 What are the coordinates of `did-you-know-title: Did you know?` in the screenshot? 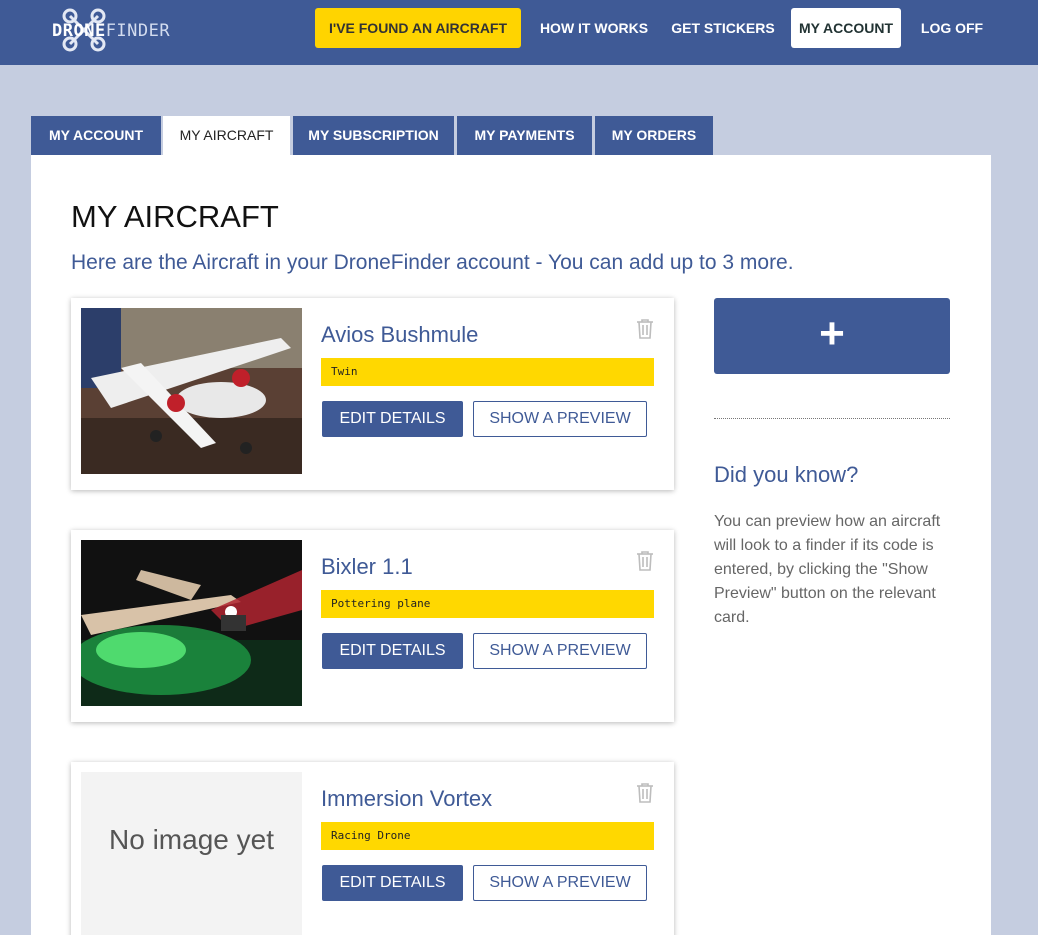 It's located at (786, 474).